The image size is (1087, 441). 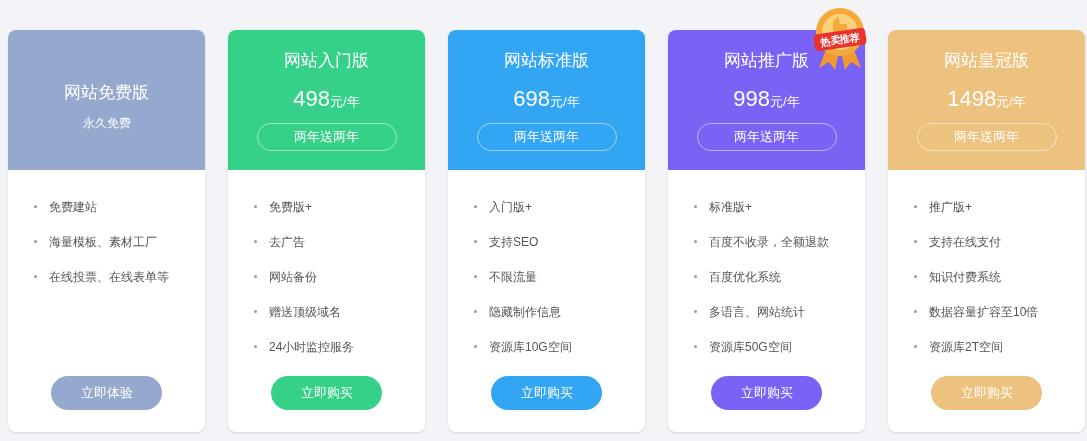 I want to click on feature-text: 支持在线支付, so click(x=965, y=242).